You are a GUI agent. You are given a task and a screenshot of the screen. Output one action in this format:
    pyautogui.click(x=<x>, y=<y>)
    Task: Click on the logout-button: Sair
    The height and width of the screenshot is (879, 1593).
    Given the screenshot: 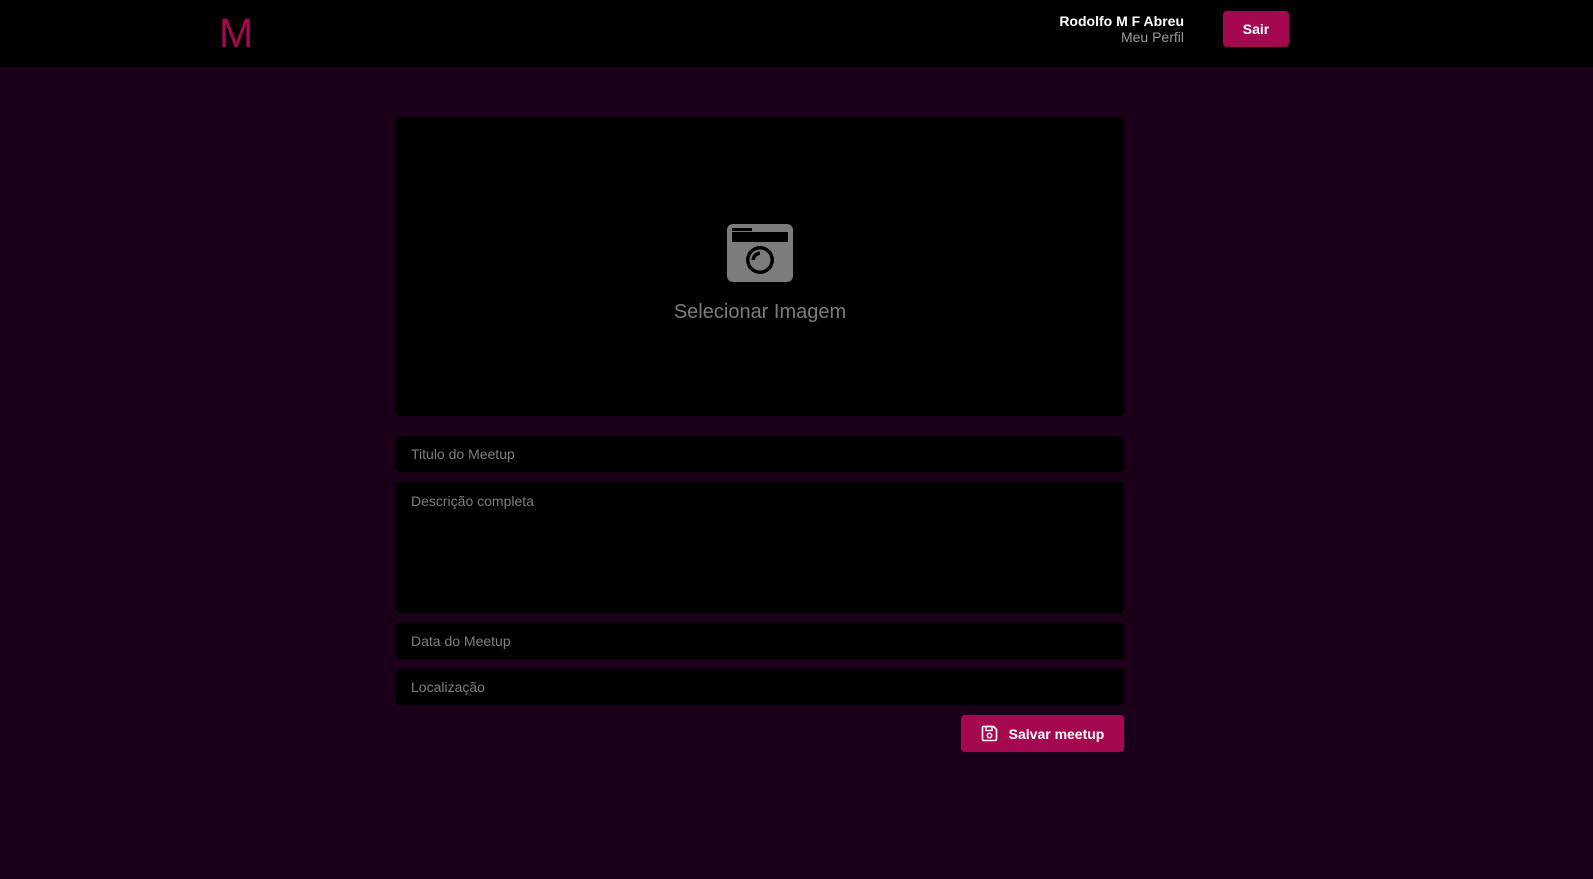 What is the action you would take?
    pyautogui.click(x=1256, y=29)
    